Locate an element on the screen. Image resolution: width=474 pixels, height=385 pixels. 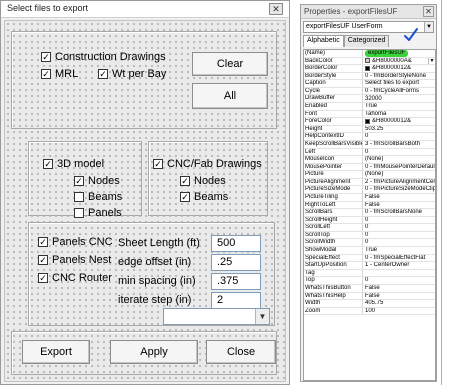
checkbox-cnc-router: ✓ CNC Router is located at coordinates (75, 278).